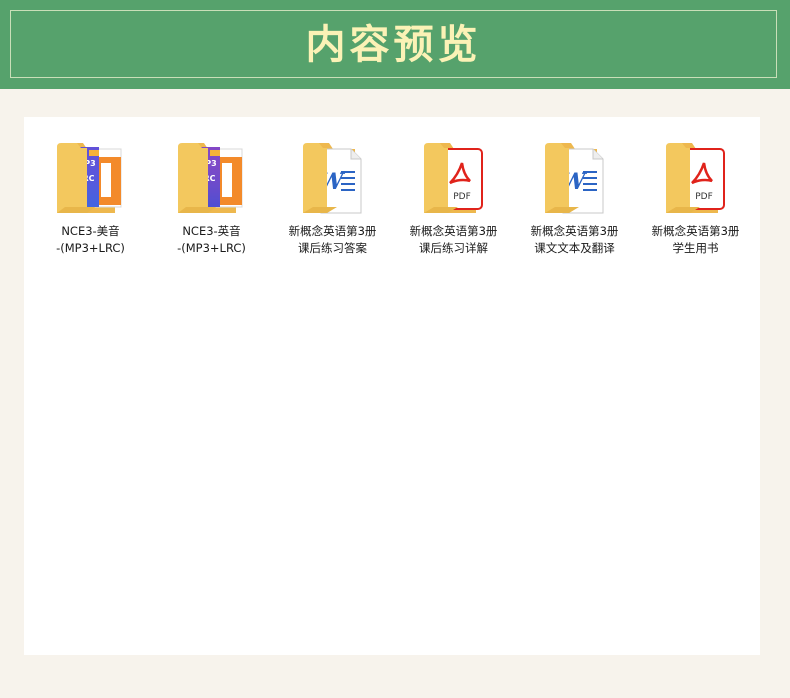 The image size is (790, 698). I want to click on file-item-nce3-american: MP3 LRC NCE3-美音, so click(90, 195).